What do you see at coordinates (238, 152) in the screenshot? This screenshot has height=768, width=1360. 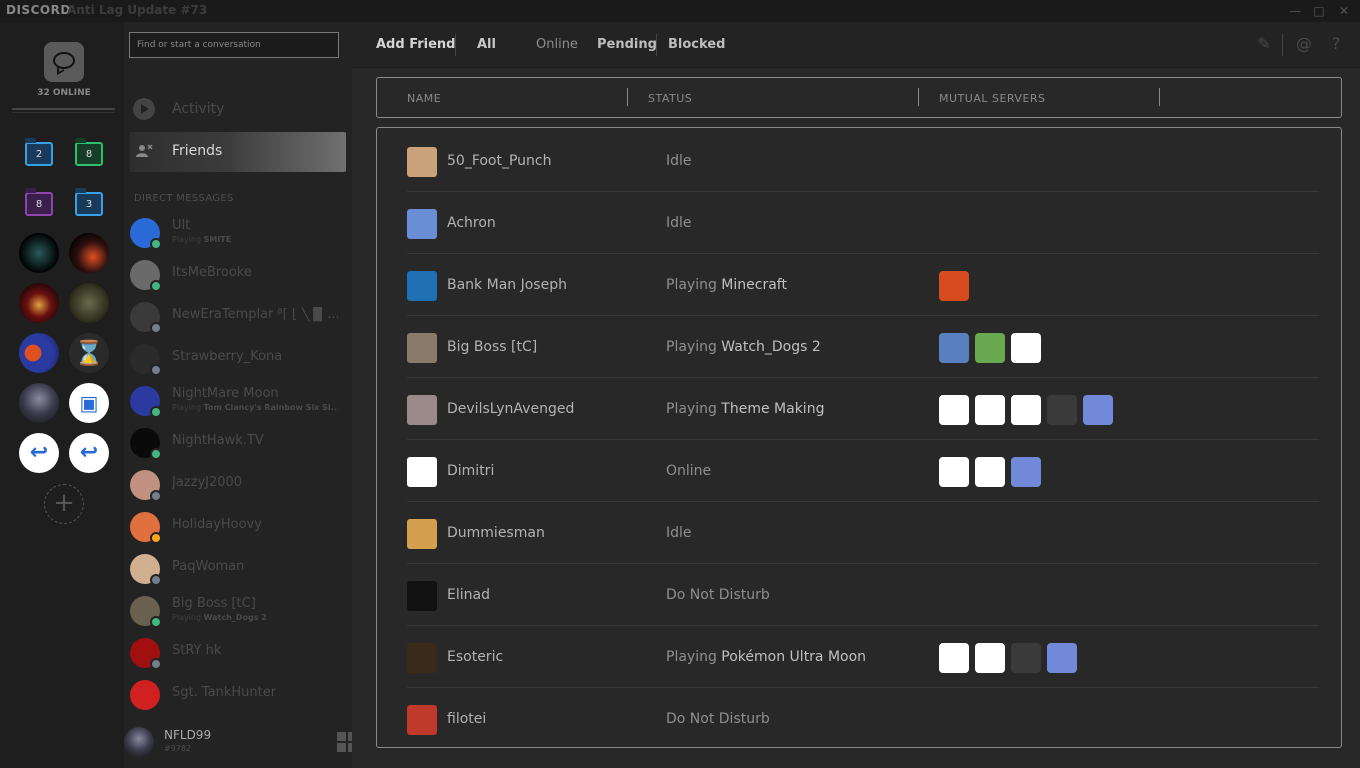 I see `nav-friends: Friends` at bounding box center [238, 152].